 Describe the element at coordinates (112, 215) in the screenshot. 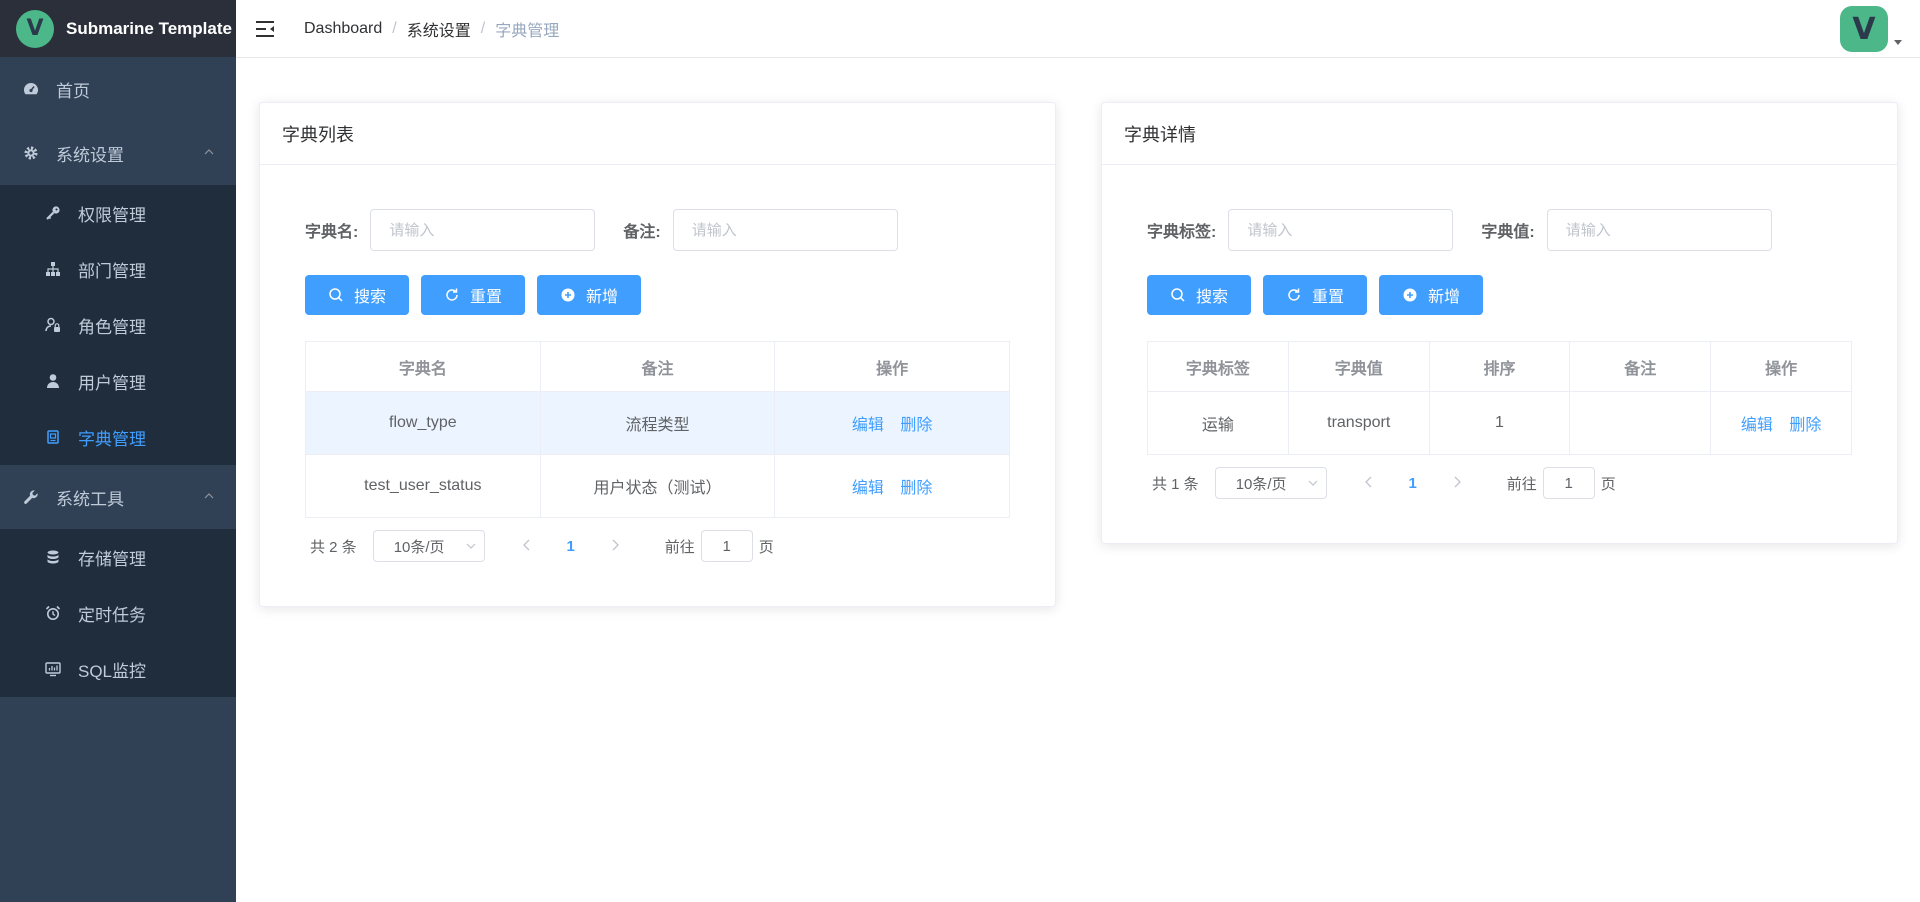

I see `sidebar-item-label: 权限管理` at that location.